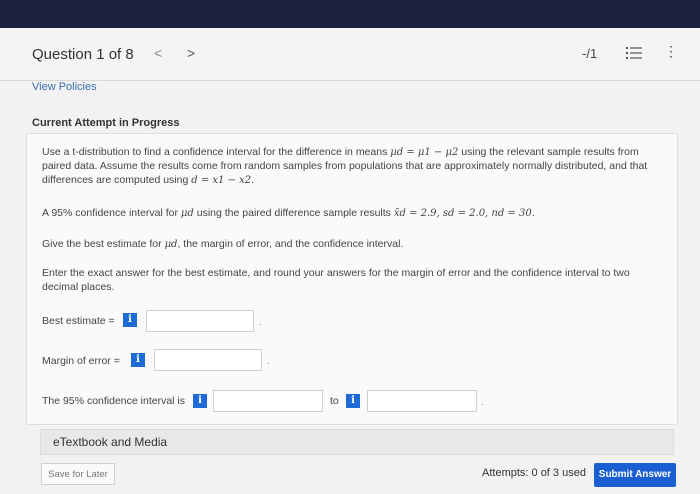 The width and height of the screenshot is (700, 494). Describe the element at coordinates (534, 473) in the screenshot. I see `attempts-counter: Attempts: 0 of 3 used` at that location.